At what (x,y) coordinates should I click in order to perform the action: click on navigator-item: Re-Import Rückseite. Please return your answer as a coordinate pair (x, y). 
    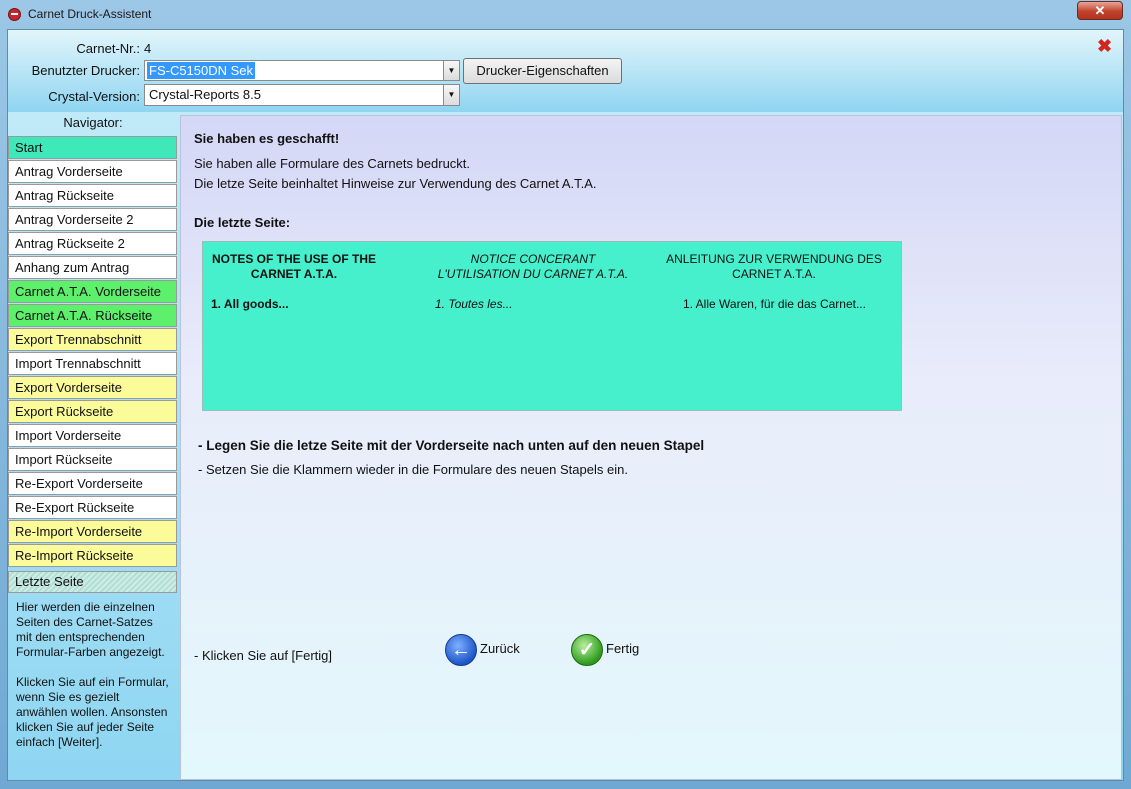
    Looking at the image, I should click on (92, 555).